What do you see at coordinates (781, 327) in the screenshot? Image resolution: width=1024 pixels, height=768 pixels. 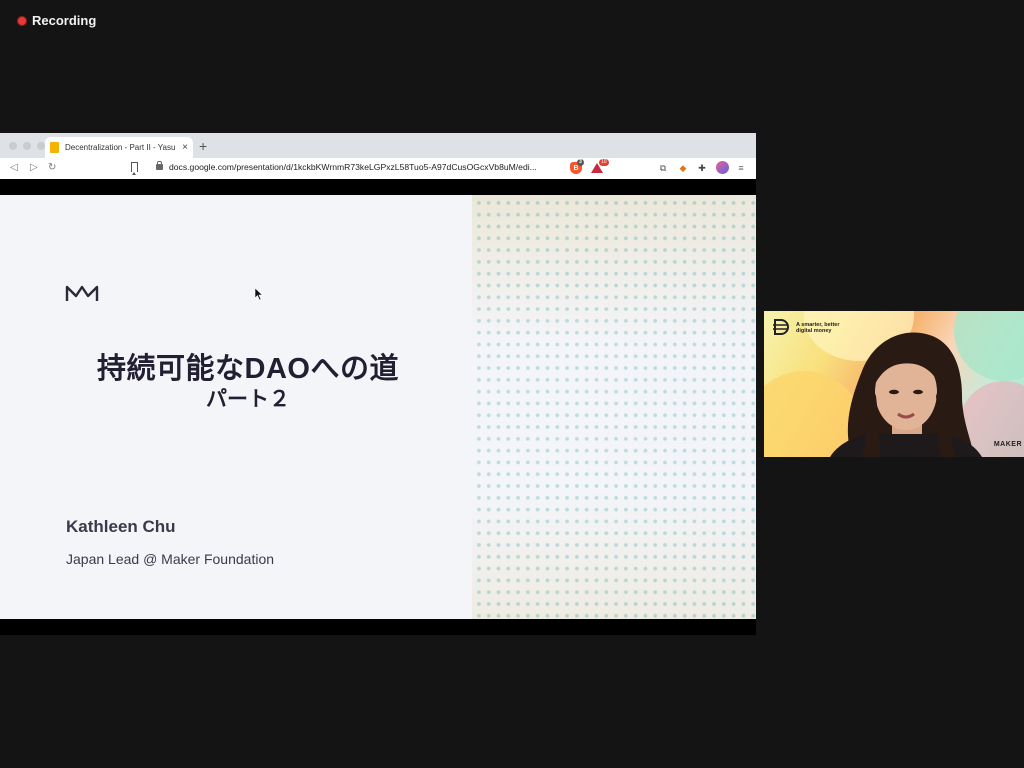 I see `dai-logo-icon` at bounding box center [781, 327].